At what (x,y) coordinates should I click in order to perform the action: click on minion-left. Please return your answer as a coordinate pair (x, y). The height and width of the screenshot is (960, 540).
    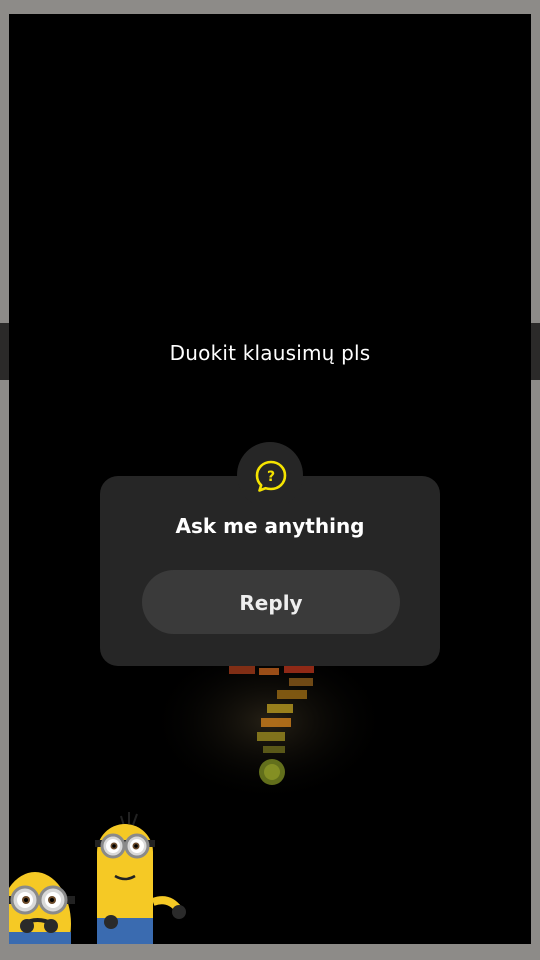
    Looking at the image, I should click on (42, 908).